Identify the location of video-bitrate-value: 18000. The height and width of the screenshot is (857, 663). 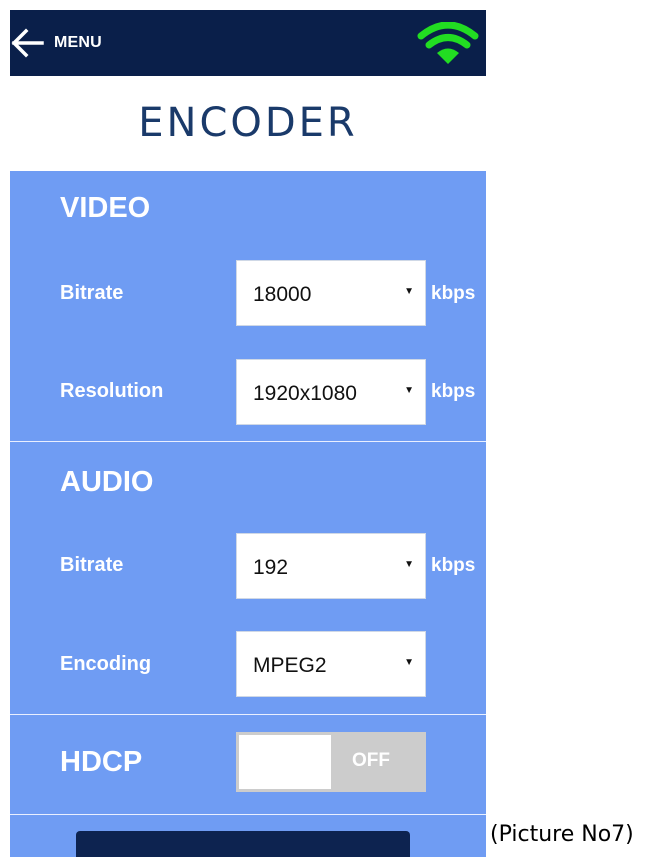
(282, 294).